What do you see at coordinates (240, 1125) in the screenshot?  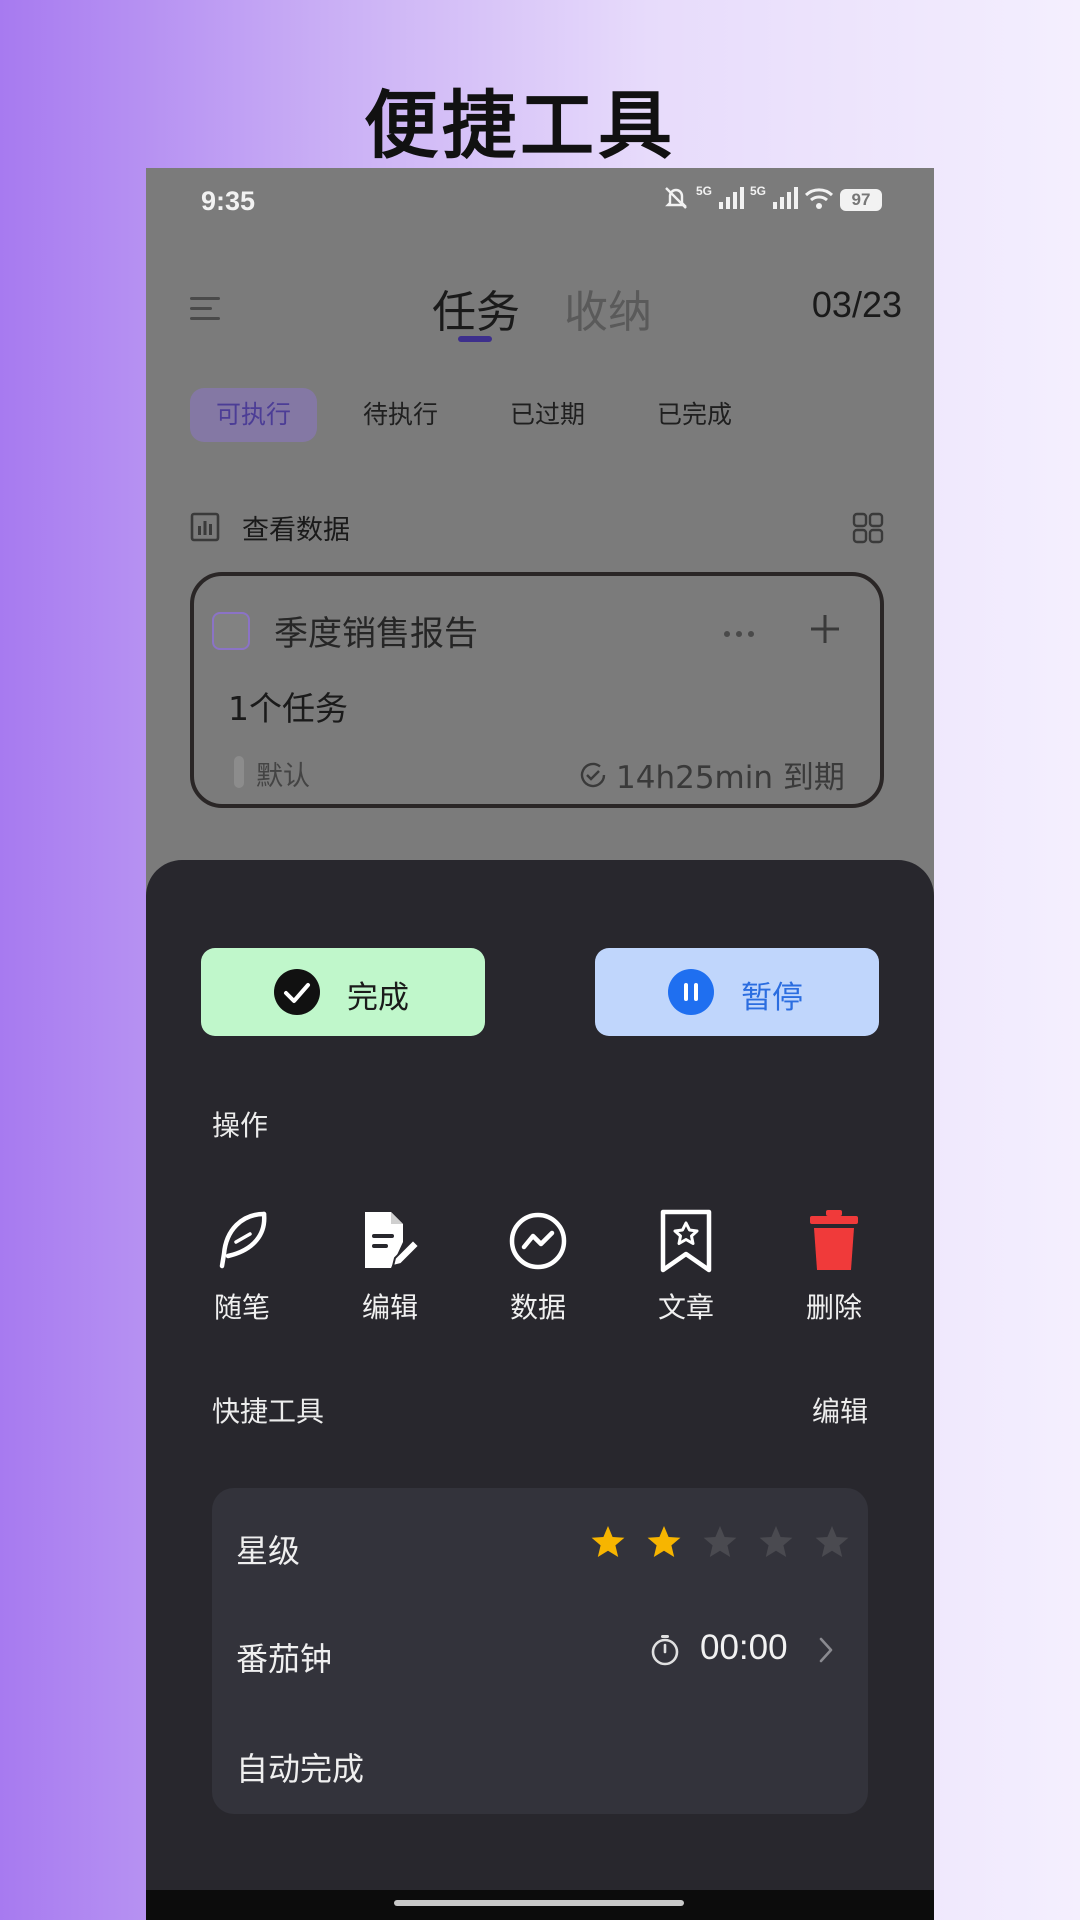 I see `operations-title: 操作` at bounding box center [240, 1125].